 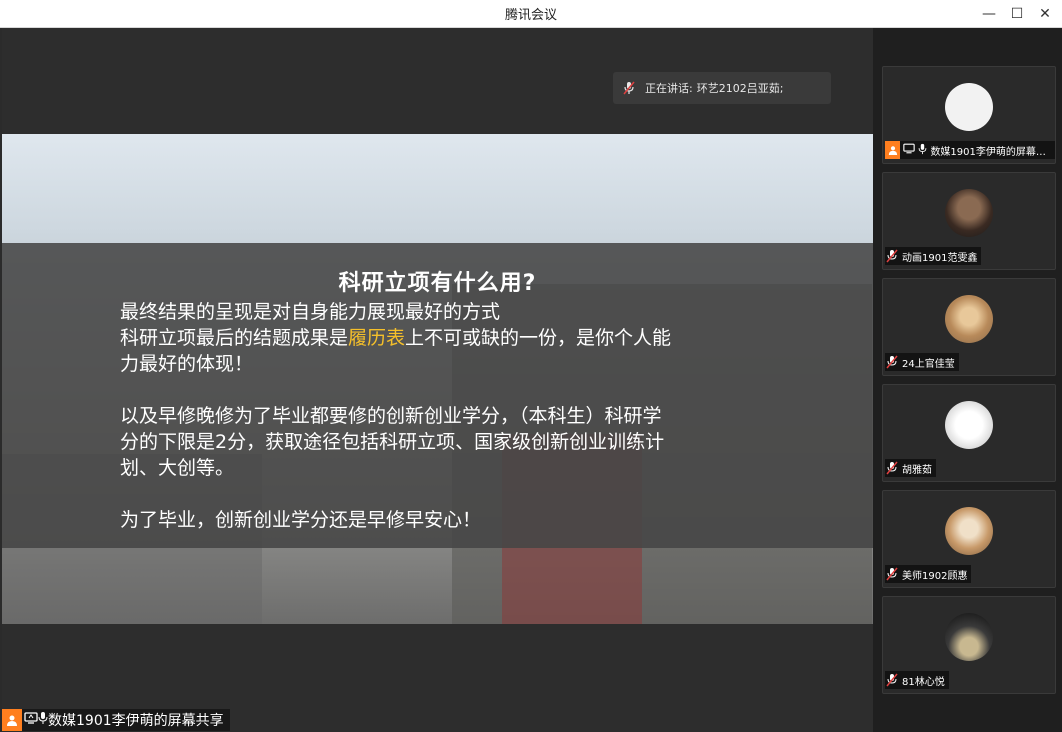 What do you see at coordinates (437, 283) in the screenshot?
I see `slide-title: 科研立项有什么用?` at bounding box center [437, 283].